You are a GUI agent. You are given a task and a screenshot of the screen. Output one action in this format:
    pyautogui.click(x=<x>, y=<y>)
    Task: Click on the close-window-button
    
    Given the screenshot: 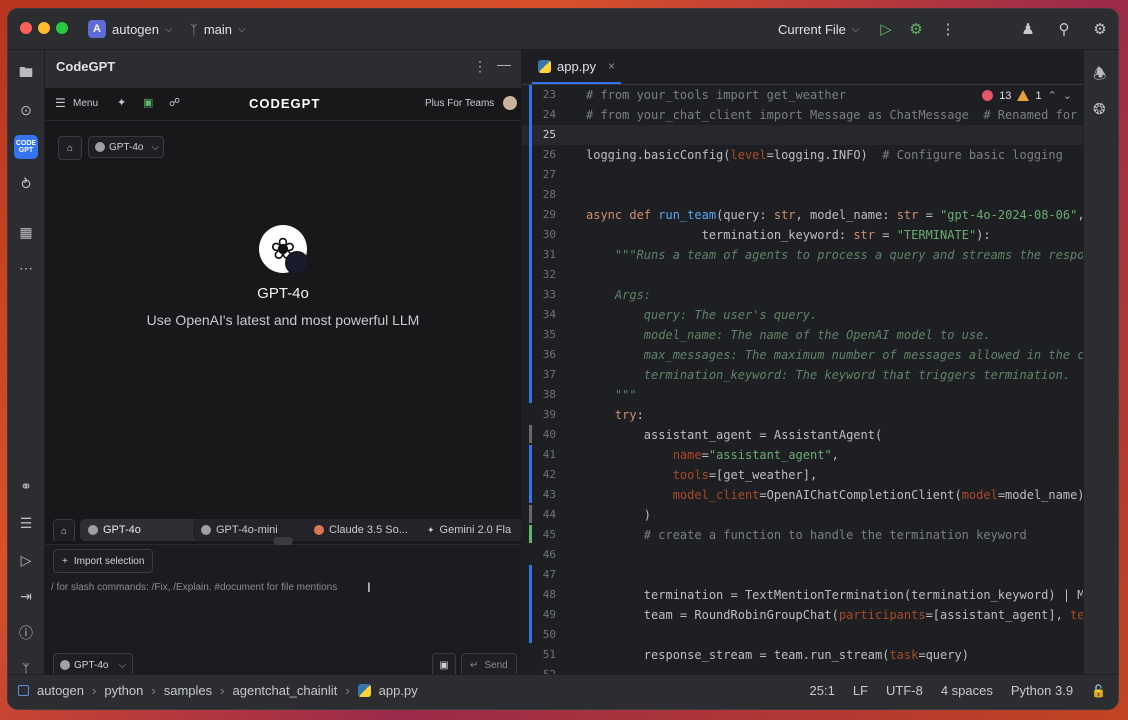 What is the action you would take?
    pyautogui.click(x=26, y=28)
    